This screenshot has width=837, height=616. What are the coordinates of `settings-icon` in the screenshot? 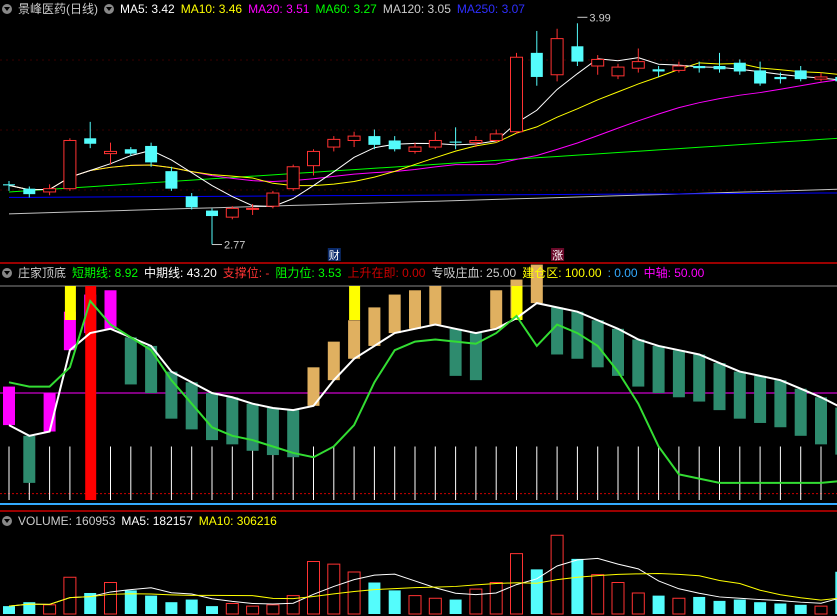 It's located at (109, 9).